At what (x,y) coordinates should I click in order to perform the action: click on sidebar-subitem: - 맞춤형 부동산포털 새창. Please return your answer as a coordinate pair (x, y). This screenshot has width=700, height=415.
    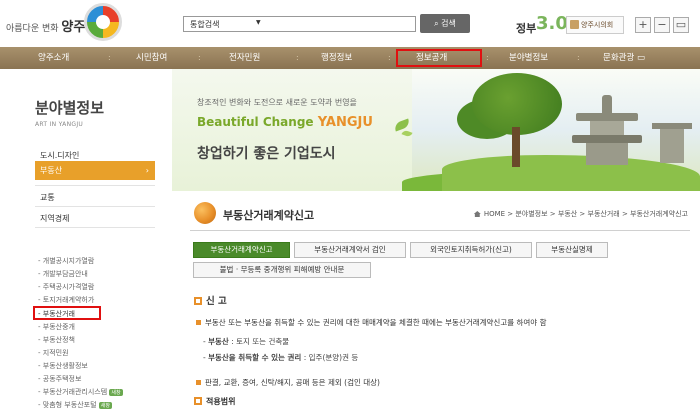
    Looking at the image, I should click on (75, 405).